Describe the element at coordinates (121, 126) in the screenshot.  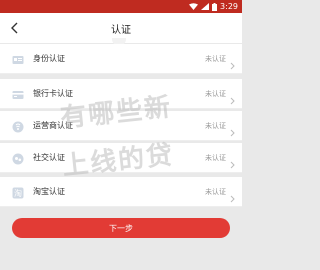
I see `auth-item-carrier: 运营商认证 未认证` at that location.